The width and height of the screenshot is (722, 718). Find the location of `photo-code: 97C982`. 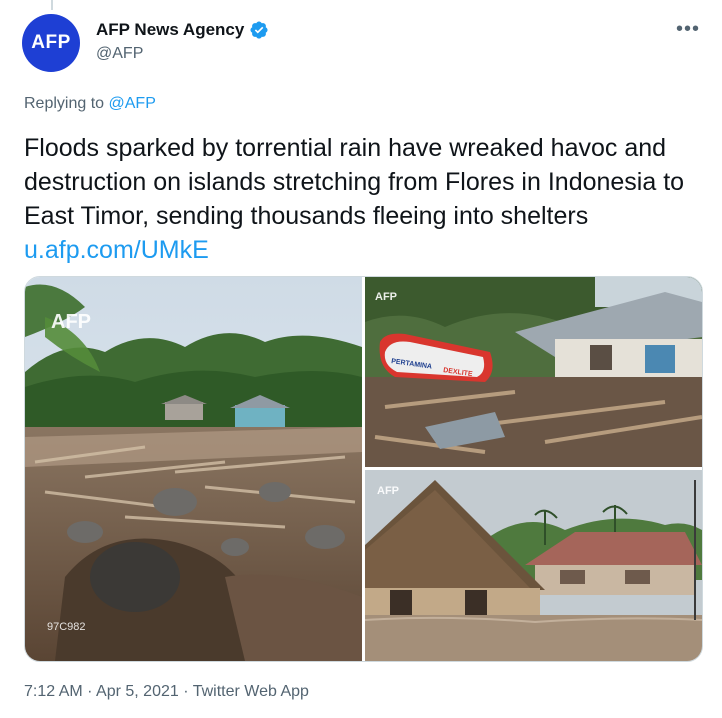

photo-code: 97C982 is located at coordinates (66, 627).